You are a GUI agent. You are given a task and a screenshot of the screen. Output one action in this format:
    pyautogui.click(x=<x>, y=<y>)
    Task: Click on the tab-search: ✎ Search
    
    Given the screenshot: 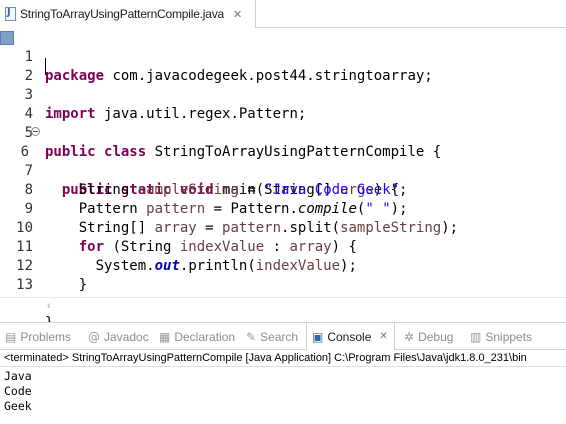 What is the action you would take?
    pyautogui.click(x=272, y=336)
    